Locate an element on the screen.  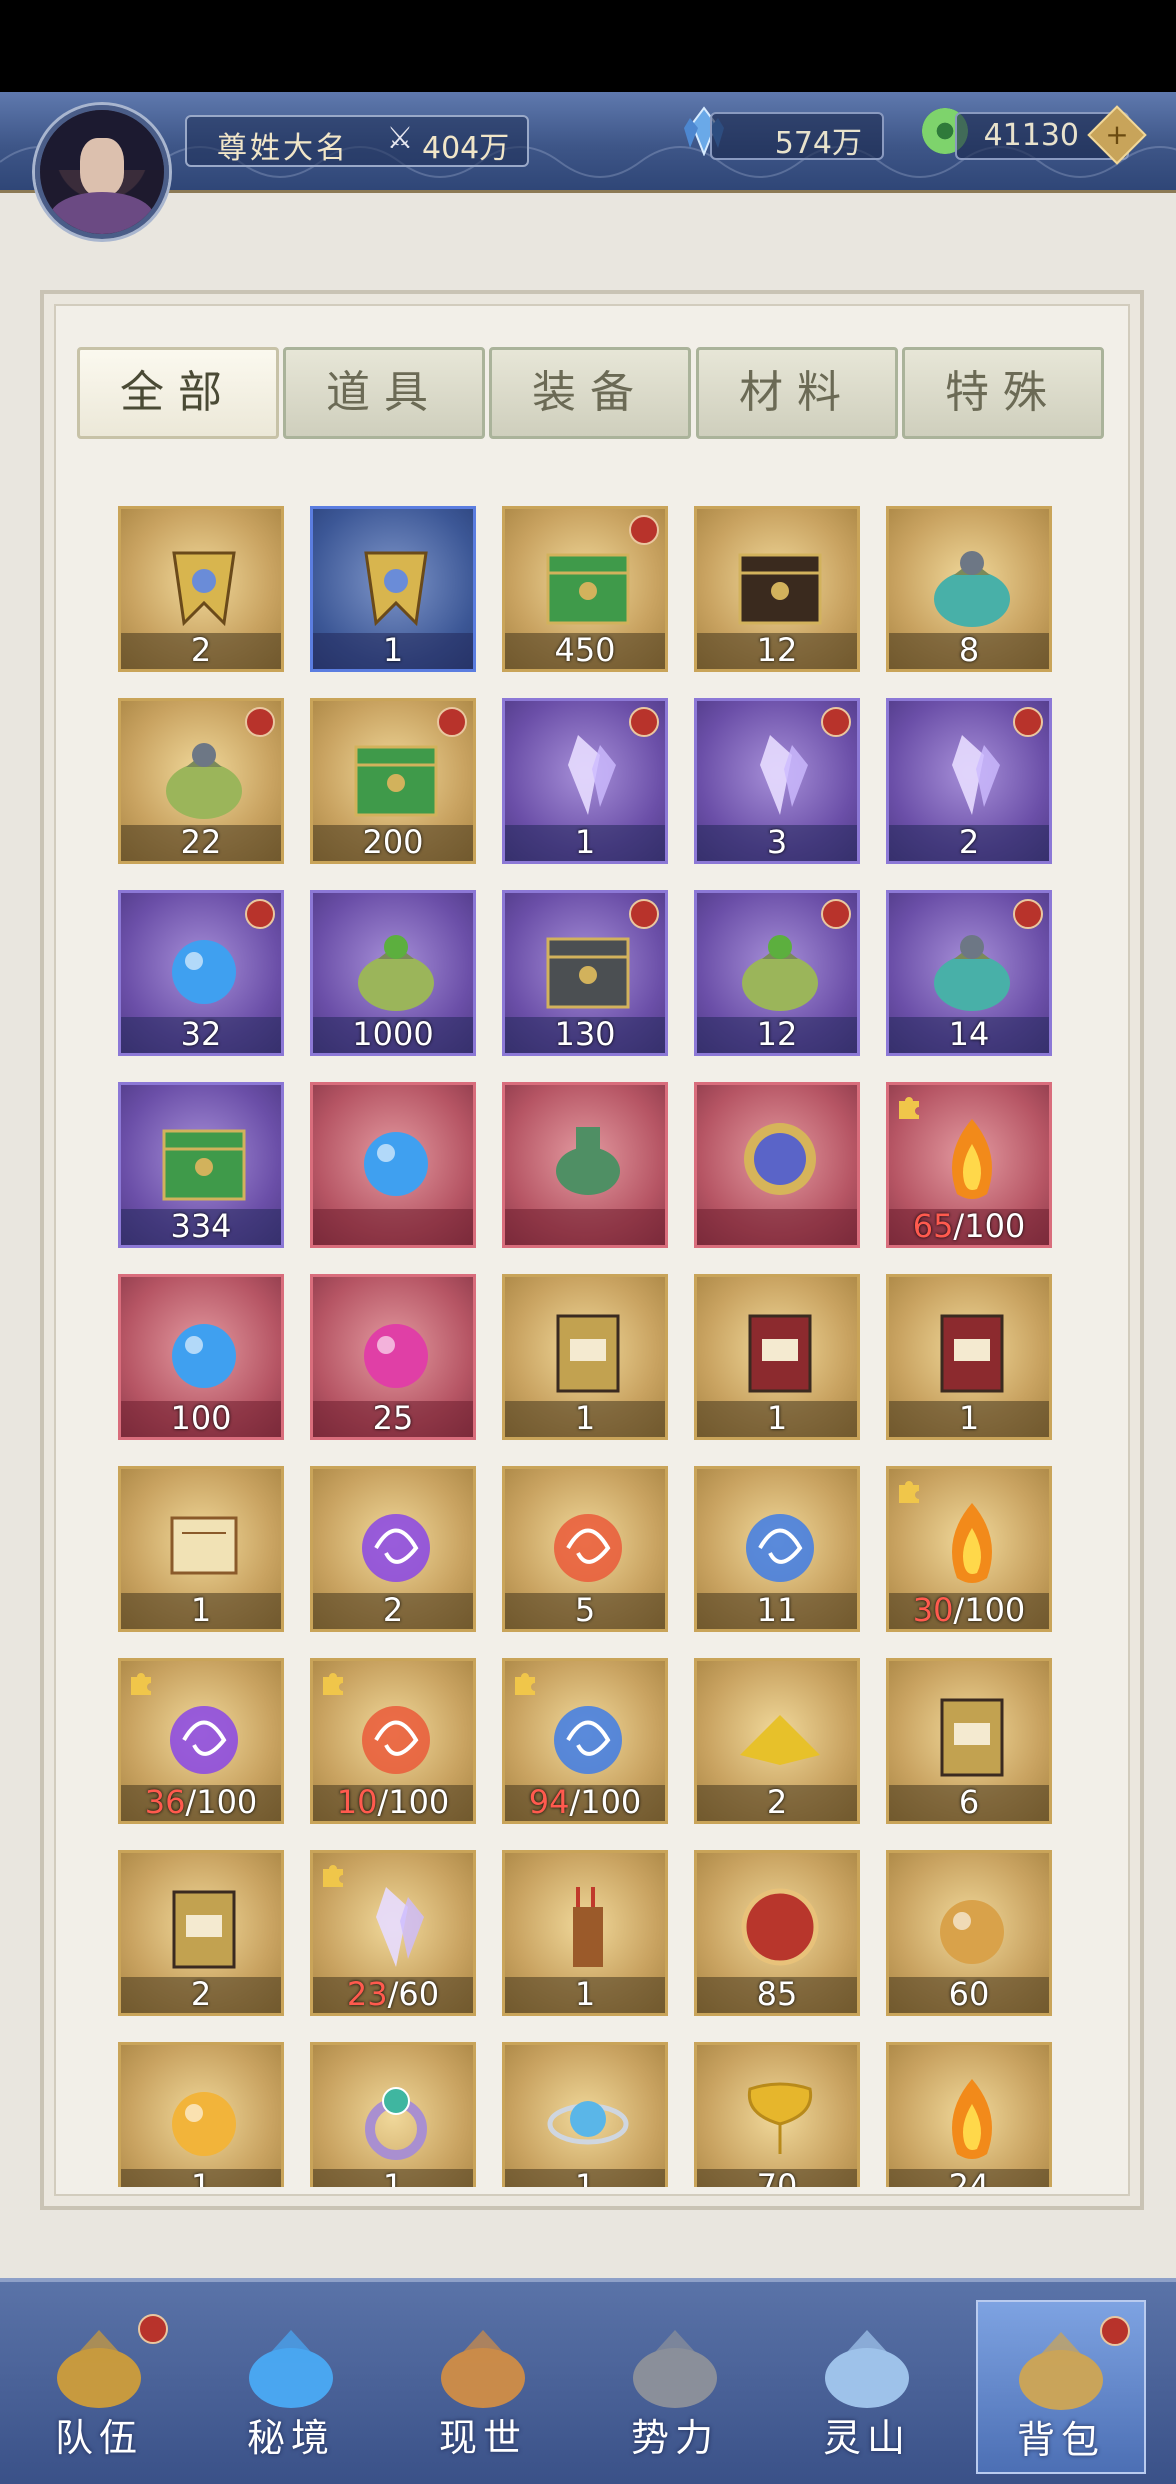
nav-present-world: 现世 is located at coordinates (483, 2385).